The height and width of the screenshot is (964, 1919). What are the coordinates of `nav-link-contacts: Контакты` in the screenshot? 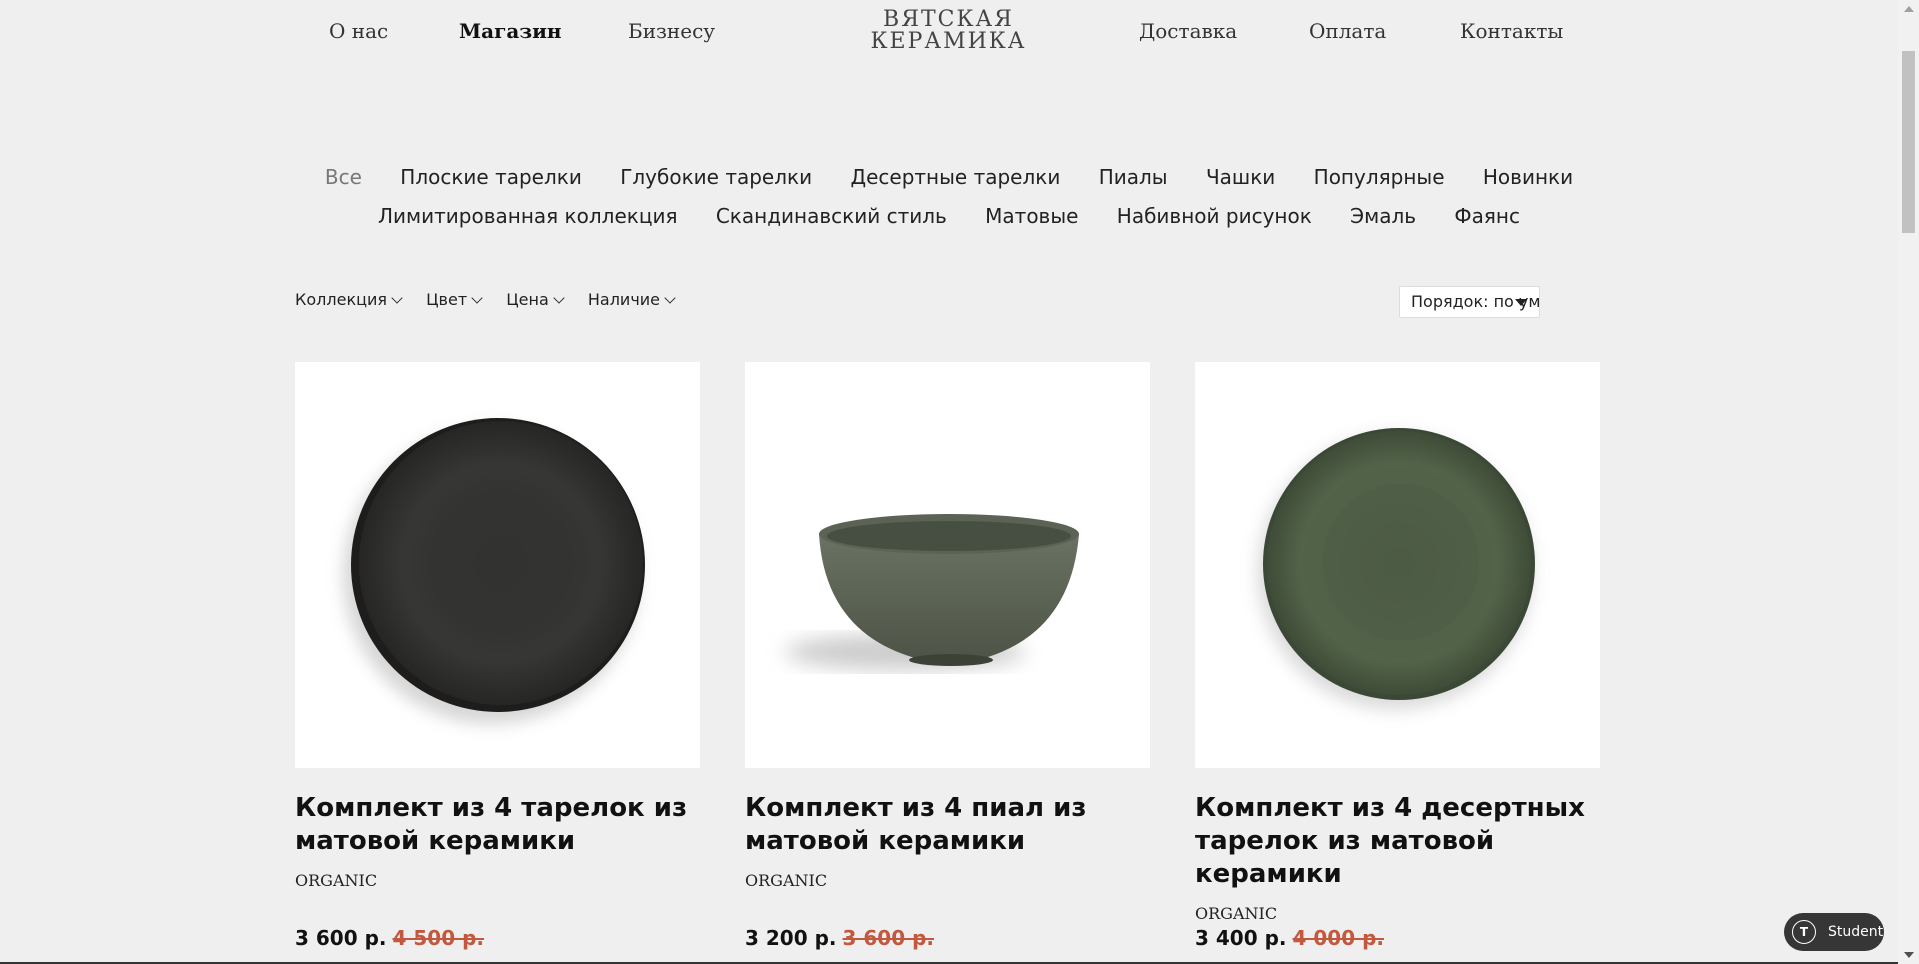 It's located at (1511, 31).